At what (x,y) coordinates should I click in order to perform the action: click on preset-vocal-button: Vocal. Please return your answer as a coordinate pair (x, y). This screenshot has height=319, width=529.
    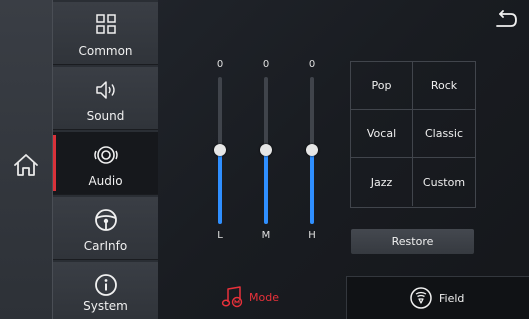
    Looking at the image, I should click on (382, 134).